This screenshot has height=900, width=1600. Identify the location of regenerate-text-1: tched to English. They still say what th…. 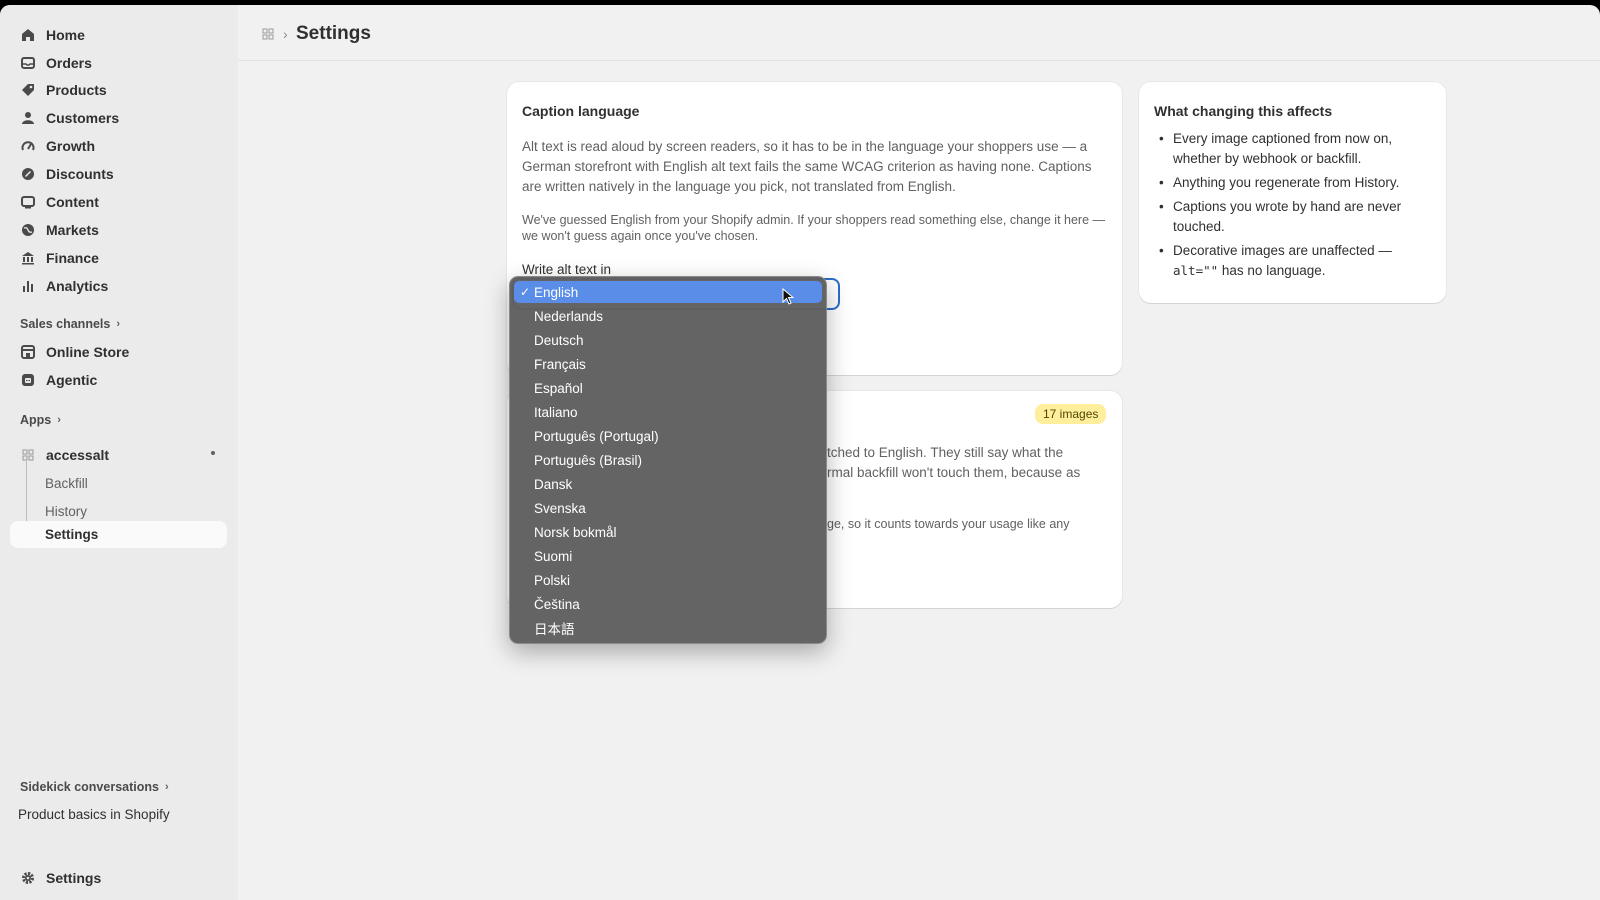
(945, 452).